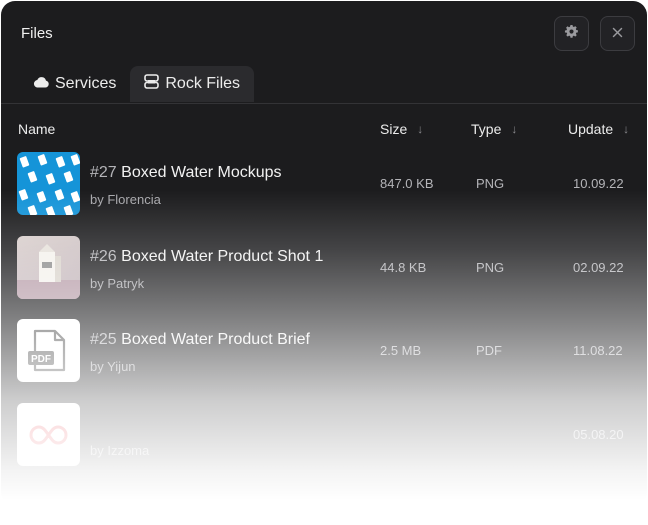 The height and width of the screenshot is (525, 648). I want to click on svg-text: PDF, so click(41, 359).